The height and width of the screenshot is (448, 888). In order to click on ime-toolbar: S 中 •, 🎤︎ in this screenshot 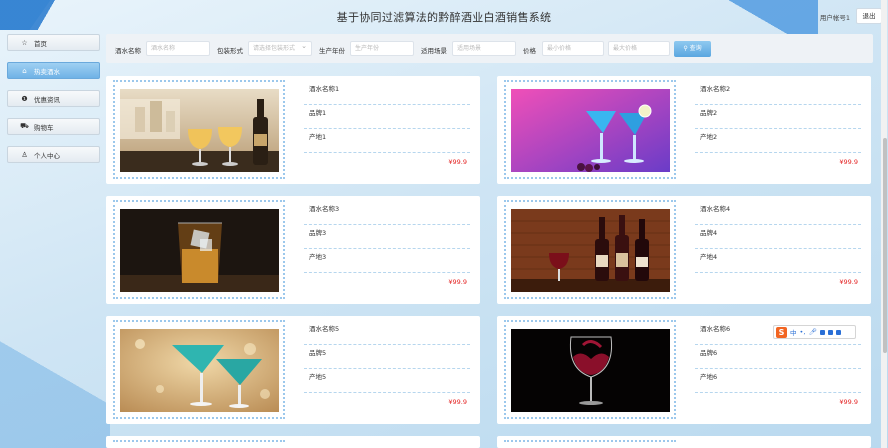, I will do `click(814, 332)`.